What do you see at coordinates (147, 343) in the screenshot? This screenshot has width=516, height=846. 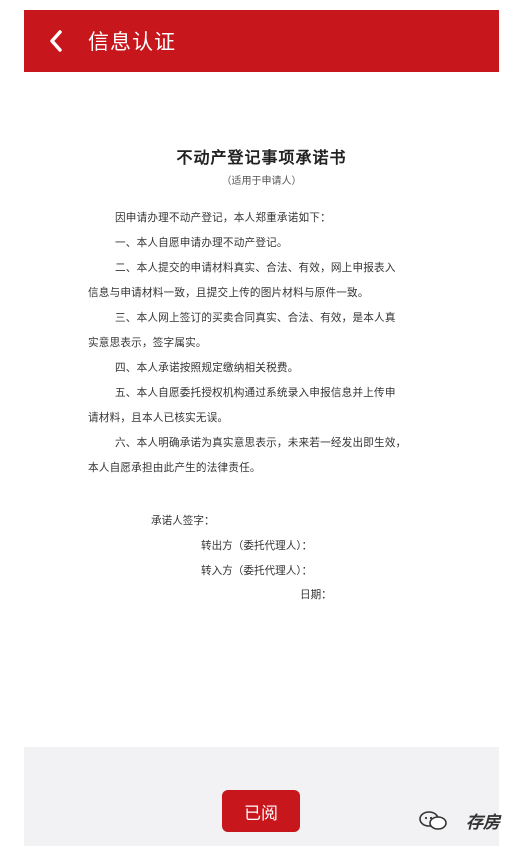 I see `document-line: 实意思表示，签字属实。` at bounding box center [147, 343].